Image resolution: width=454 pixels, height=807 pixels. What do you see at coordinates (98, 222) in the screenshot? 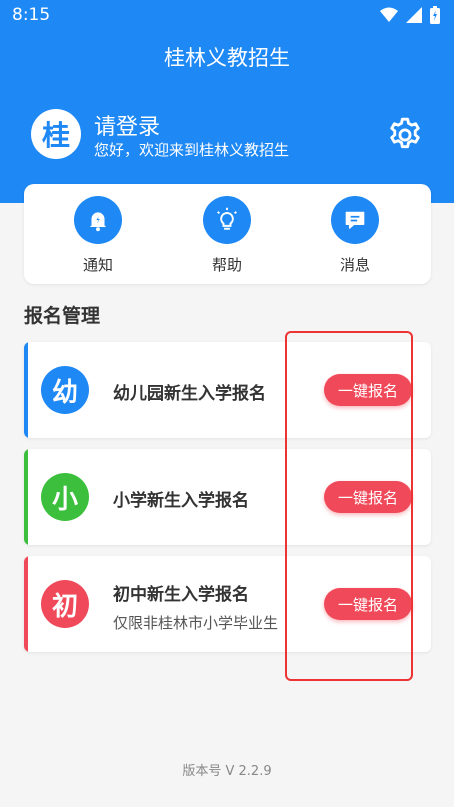
I see `bell-icon` at bounding box center [98, 222].